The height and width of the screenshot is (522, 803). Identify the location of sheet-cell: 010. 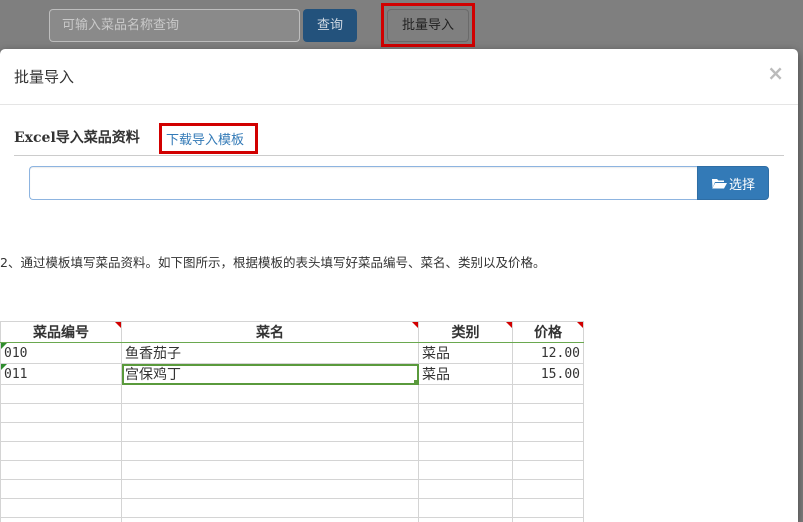
(61, 353).